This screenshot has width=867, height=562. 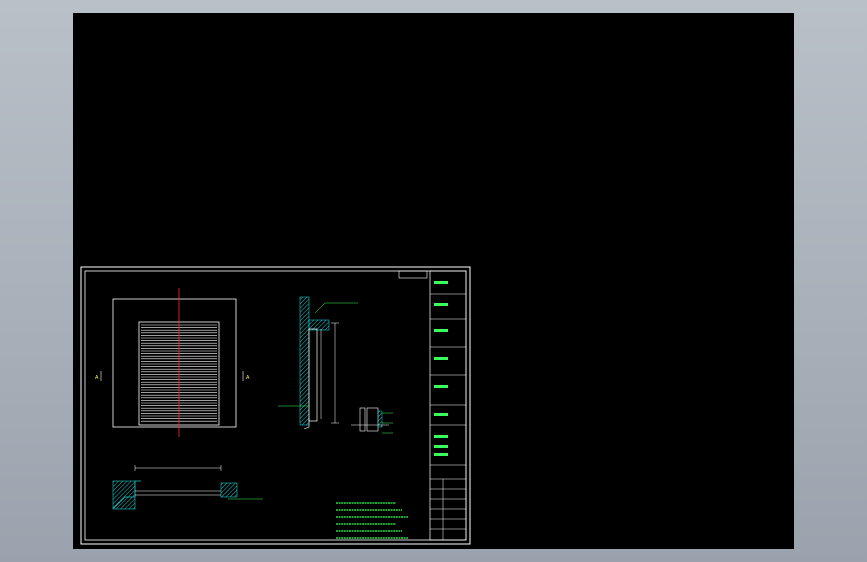 I want to click on plan-right-wall, so click(x=229, y=490).